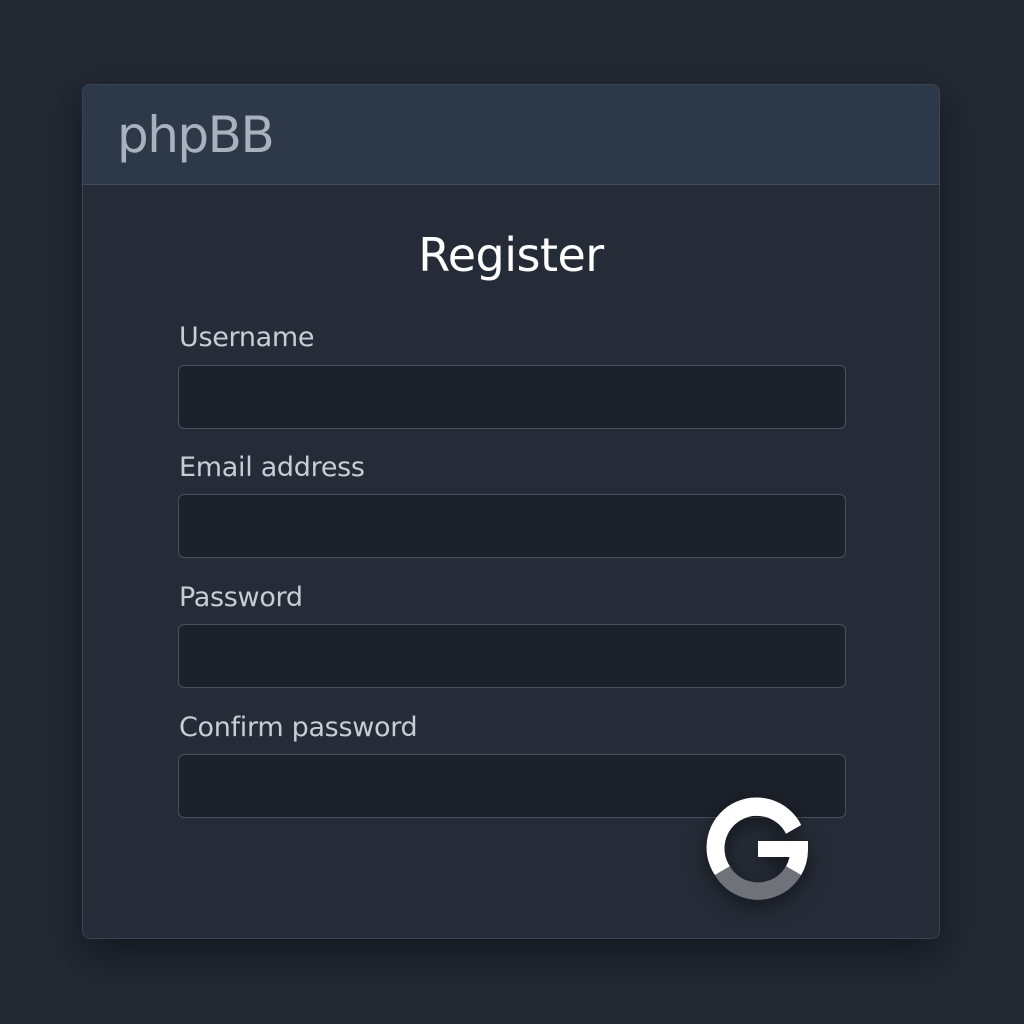 The height and width of the screenshot is (1024, 1024). I want to click on phpbb-logo: phpBB, so click(196, 135).